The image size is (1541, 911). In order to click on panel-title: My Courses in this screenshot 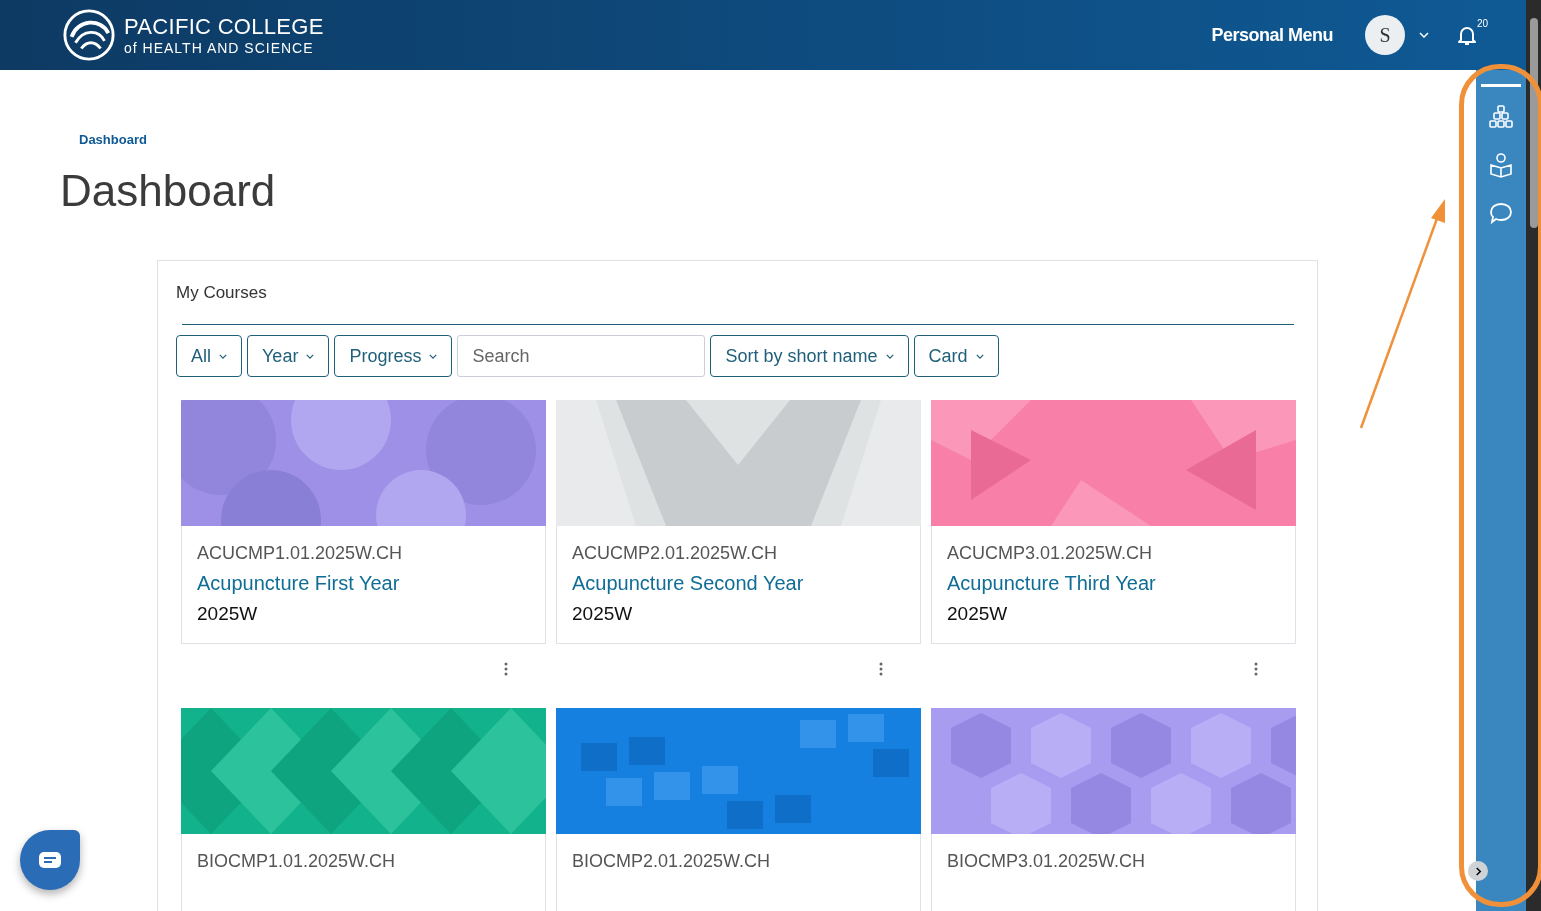, I will do `click(222, 293)`.